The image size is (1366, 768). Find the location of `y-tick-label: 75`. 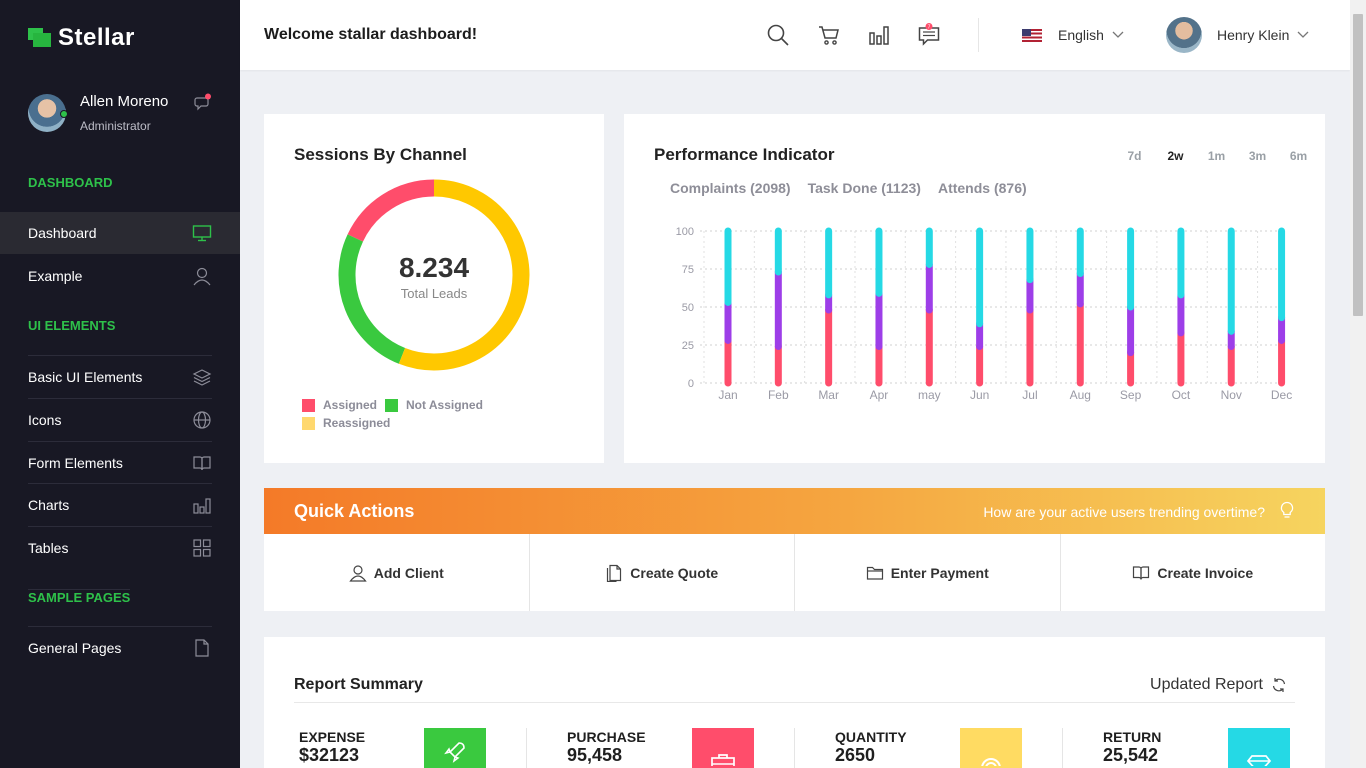

y-tick-label: 75 is located at coordinates (688, 270).